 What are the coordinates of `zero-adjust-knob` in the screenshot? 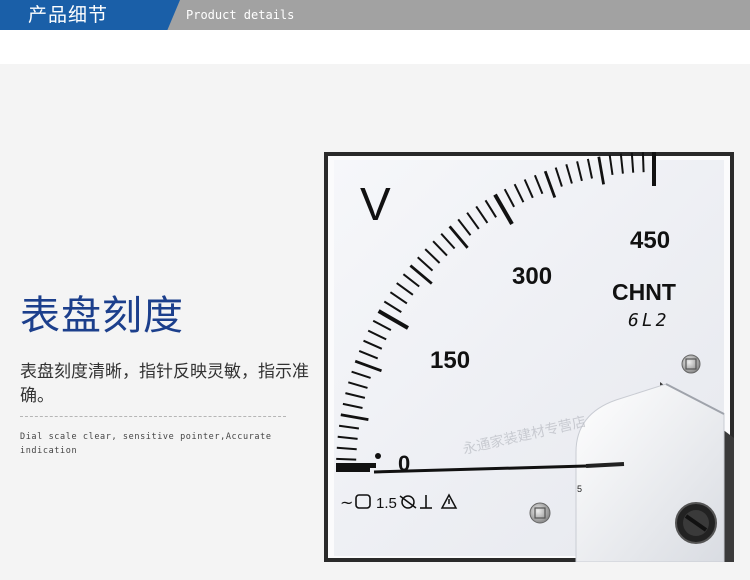 It's located at (696, 523).